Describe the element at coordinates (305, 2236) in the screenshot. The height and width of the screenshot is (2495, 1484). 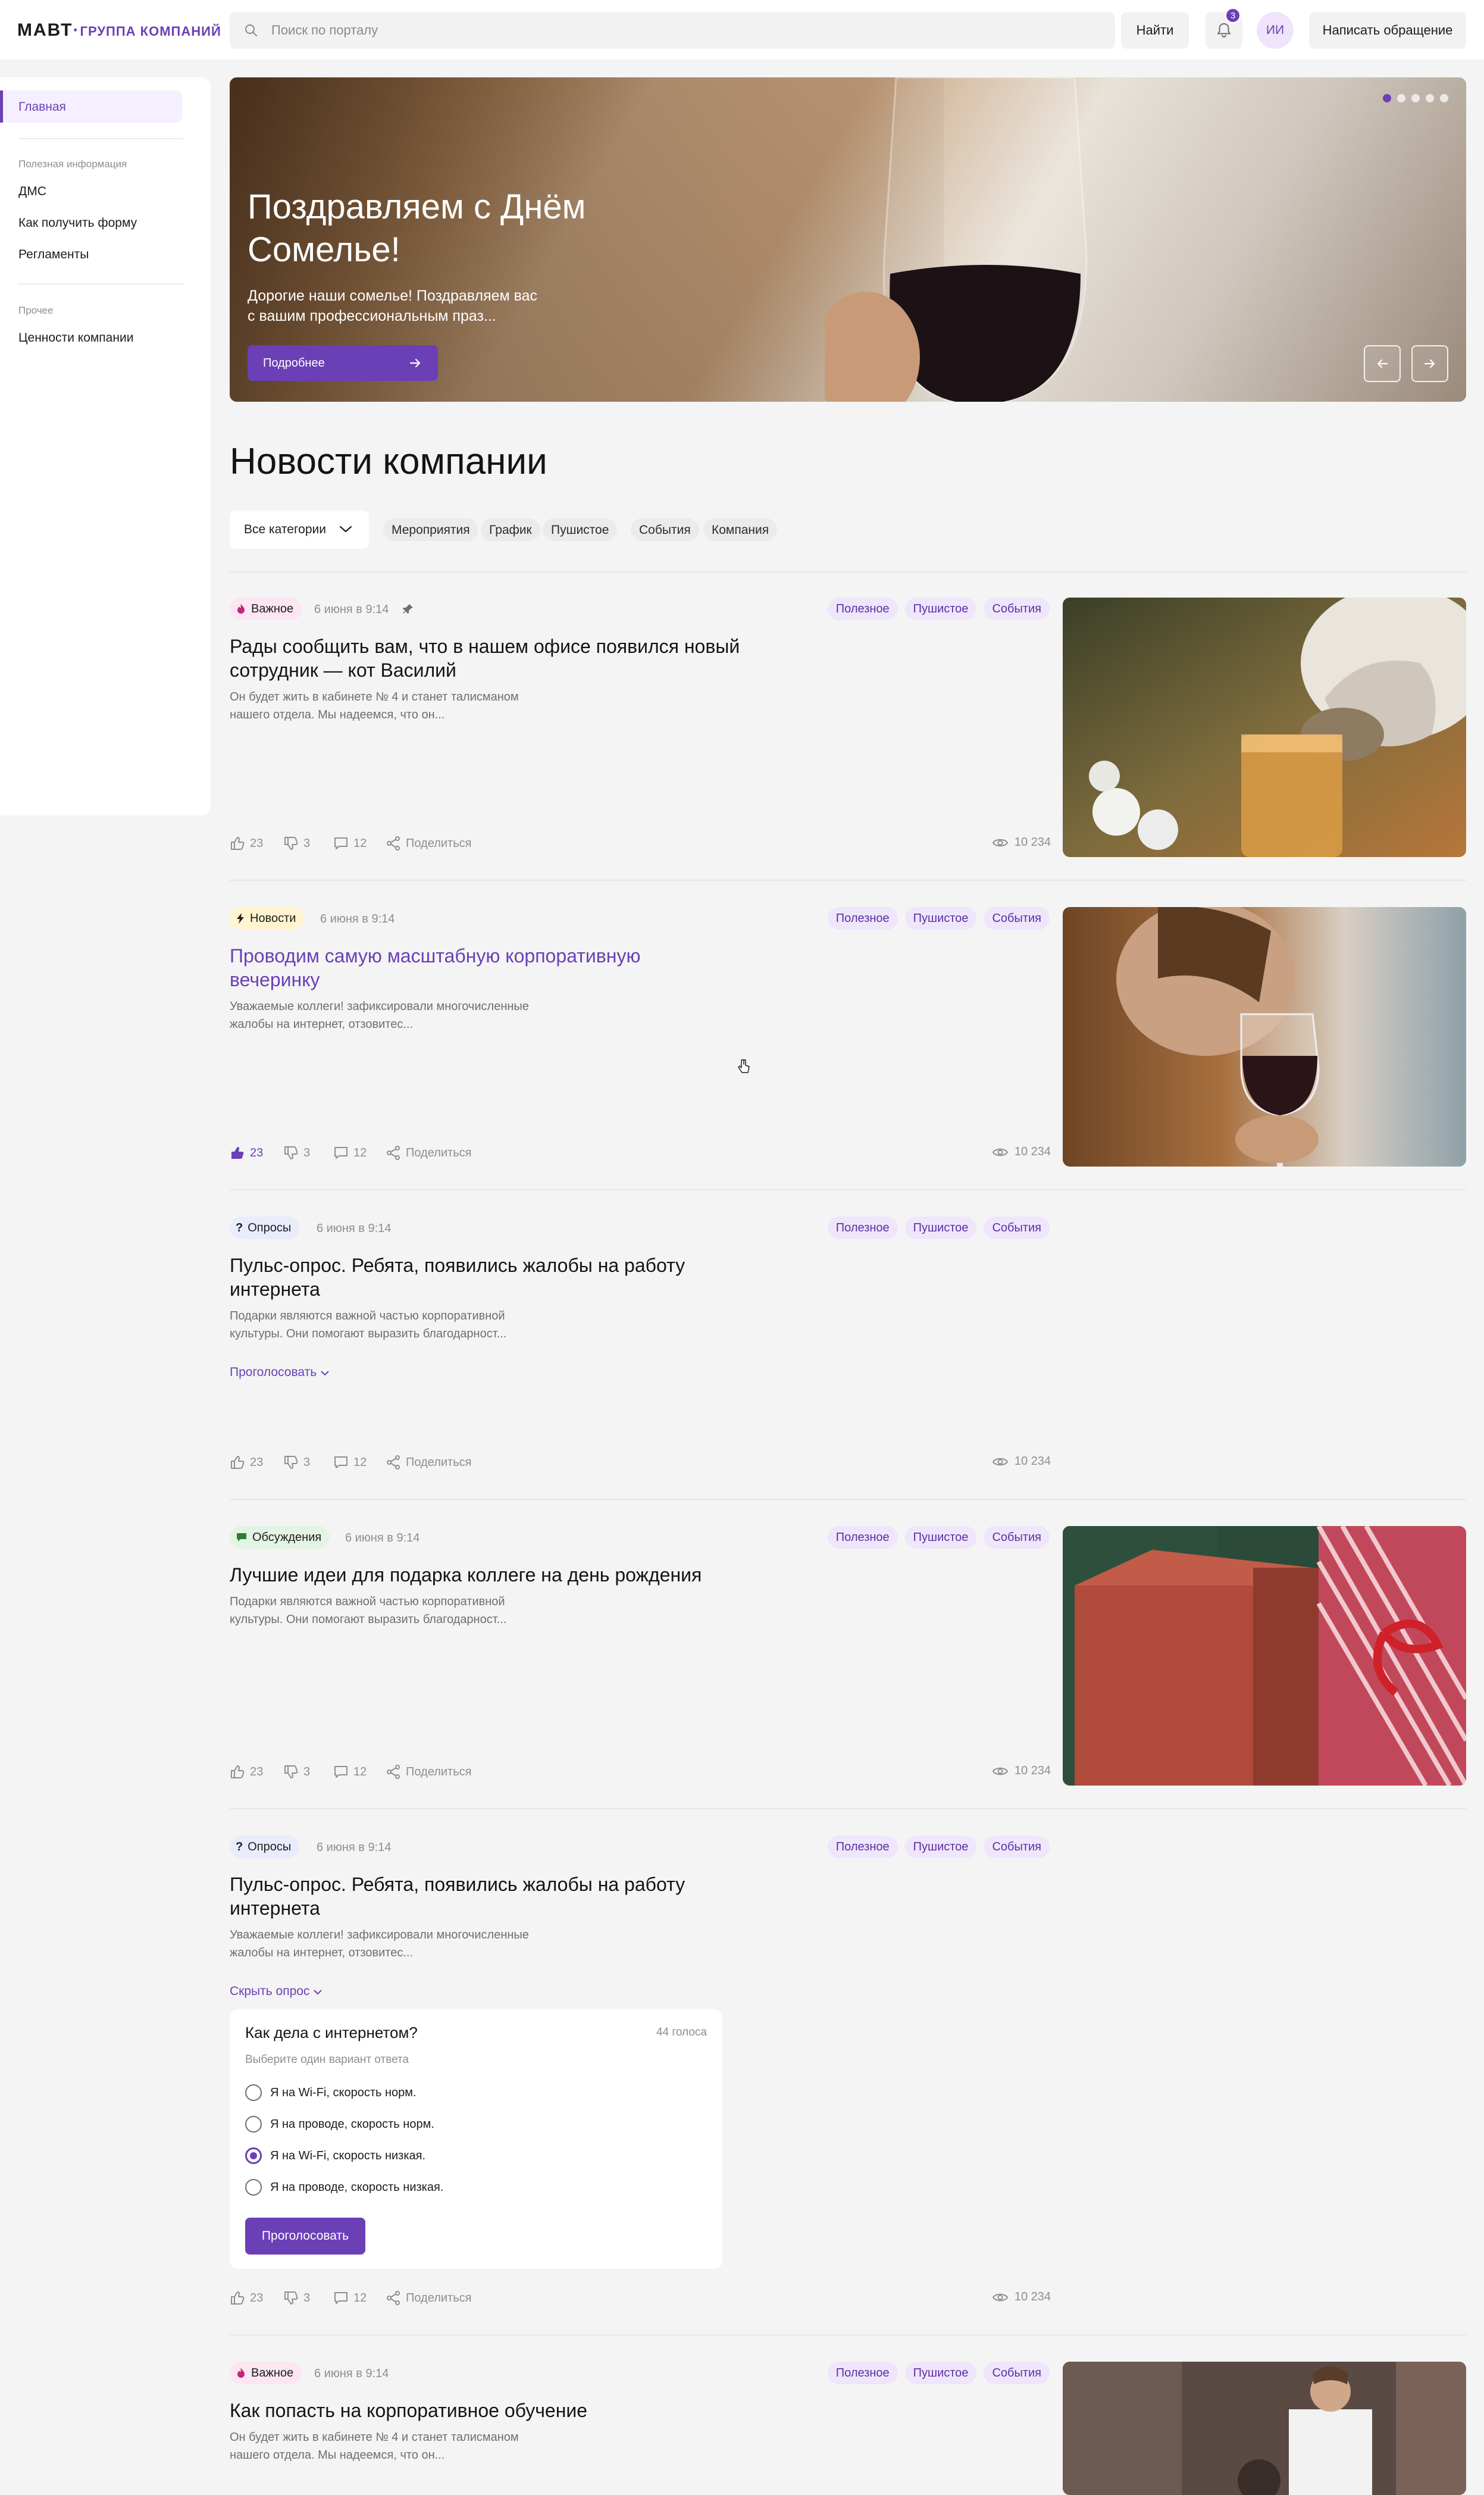
I see `submit-vote-button: Проголосовать` at that location.